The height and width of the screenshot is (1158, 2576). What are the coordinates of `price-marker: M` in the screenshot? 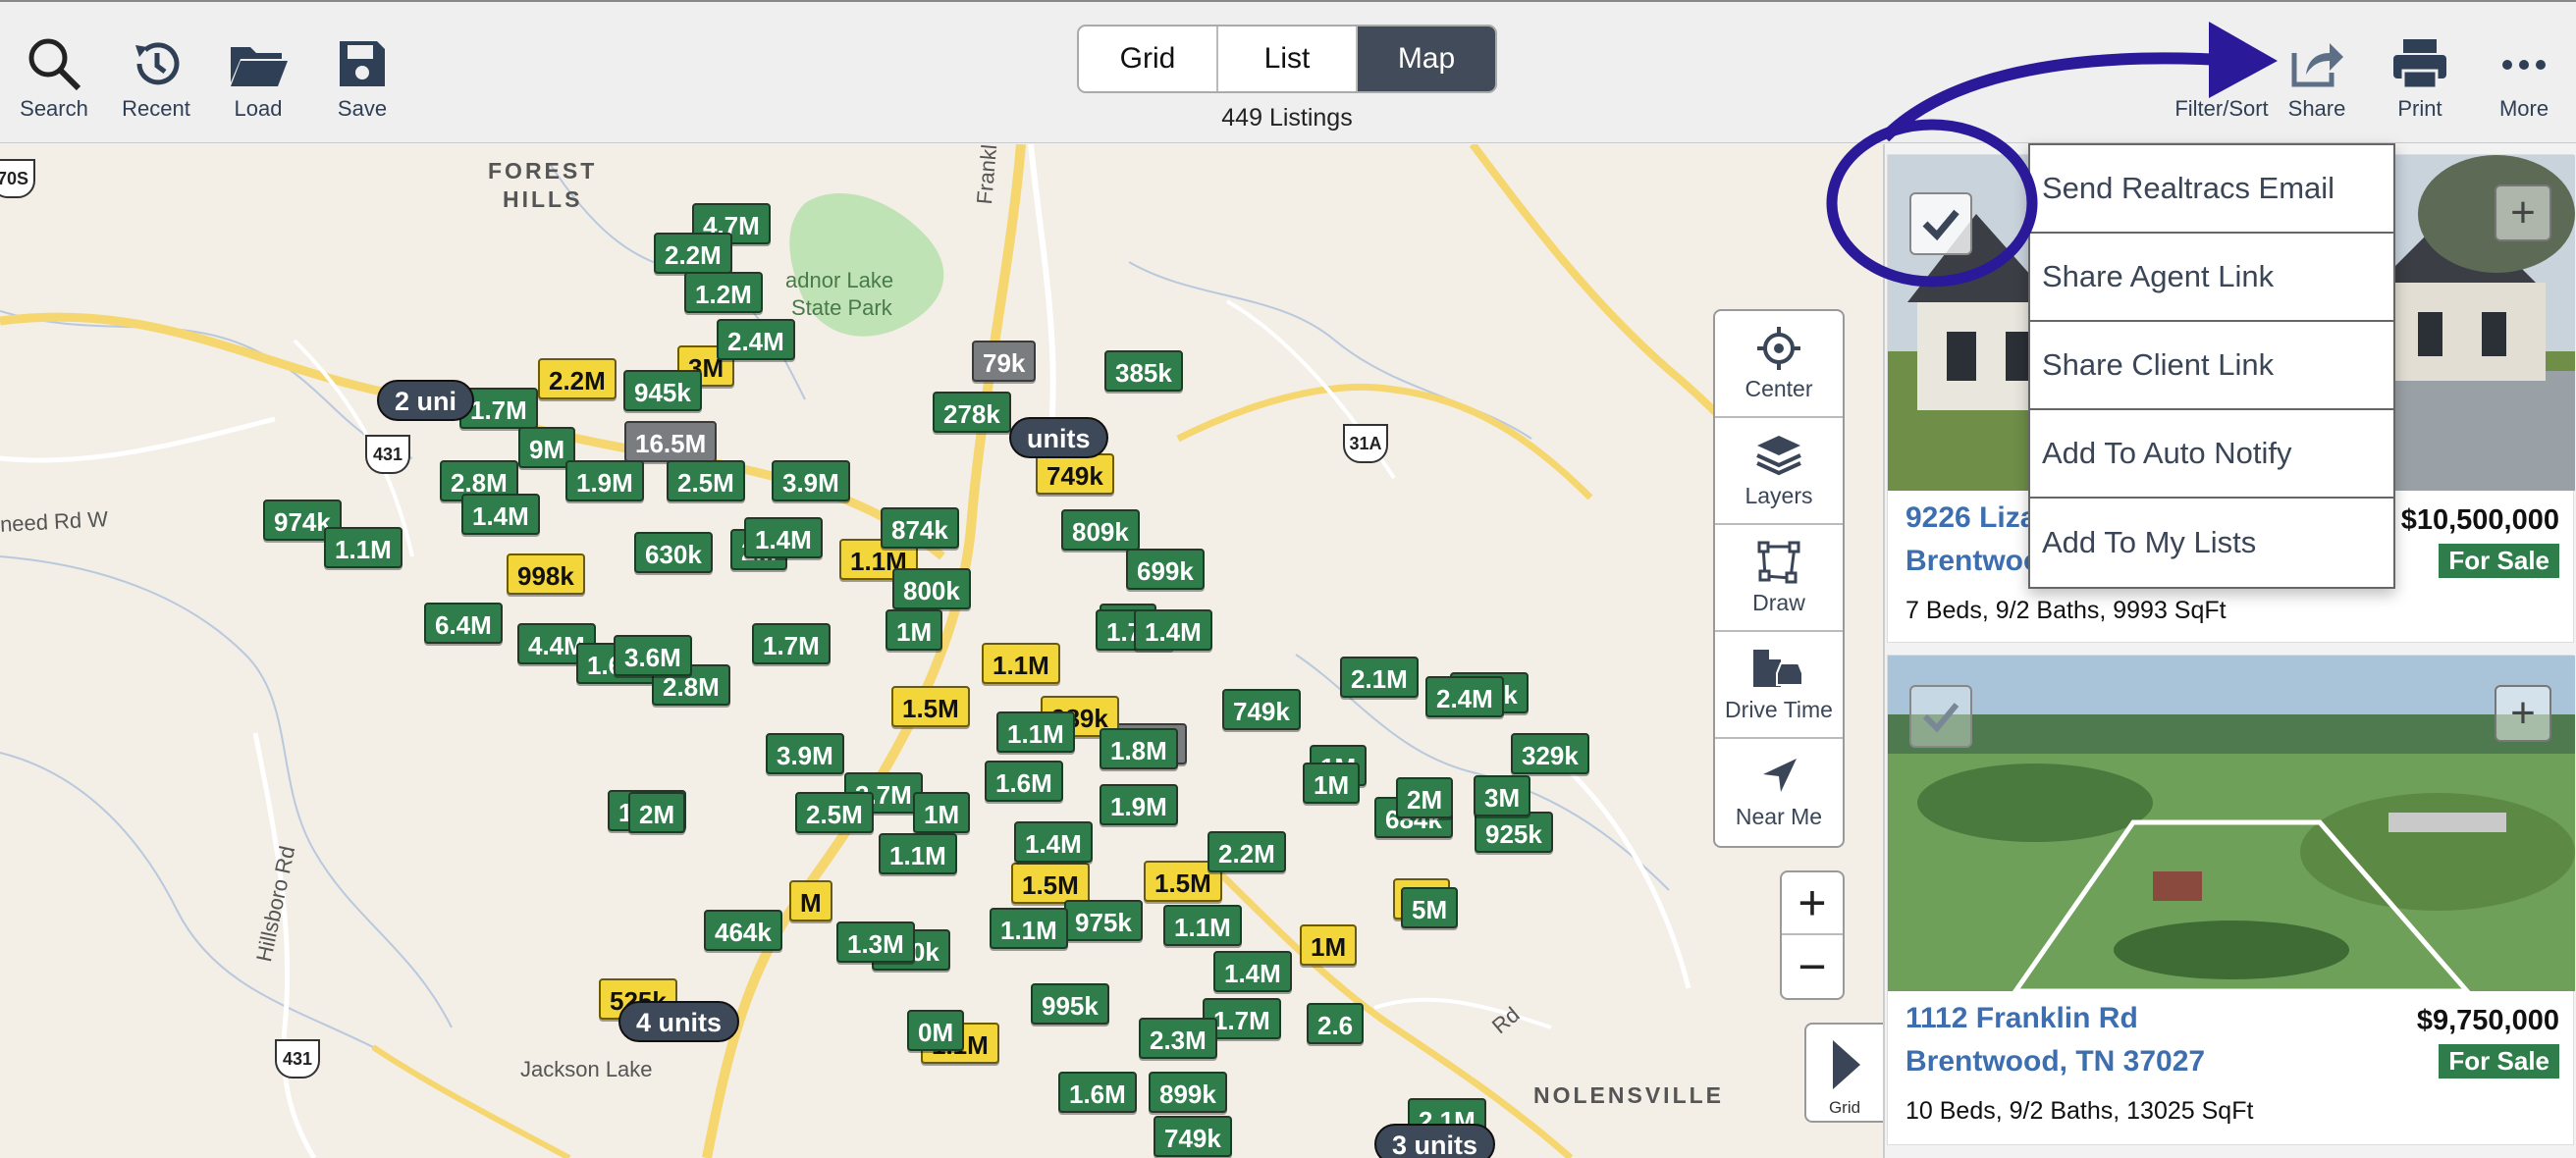 It's located at (810, 900).